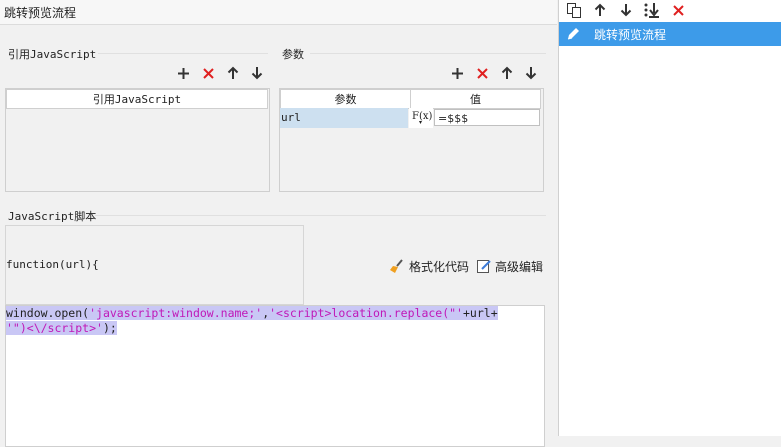  I want to click on format-code-button: 格式化代码, so click(429, 266).